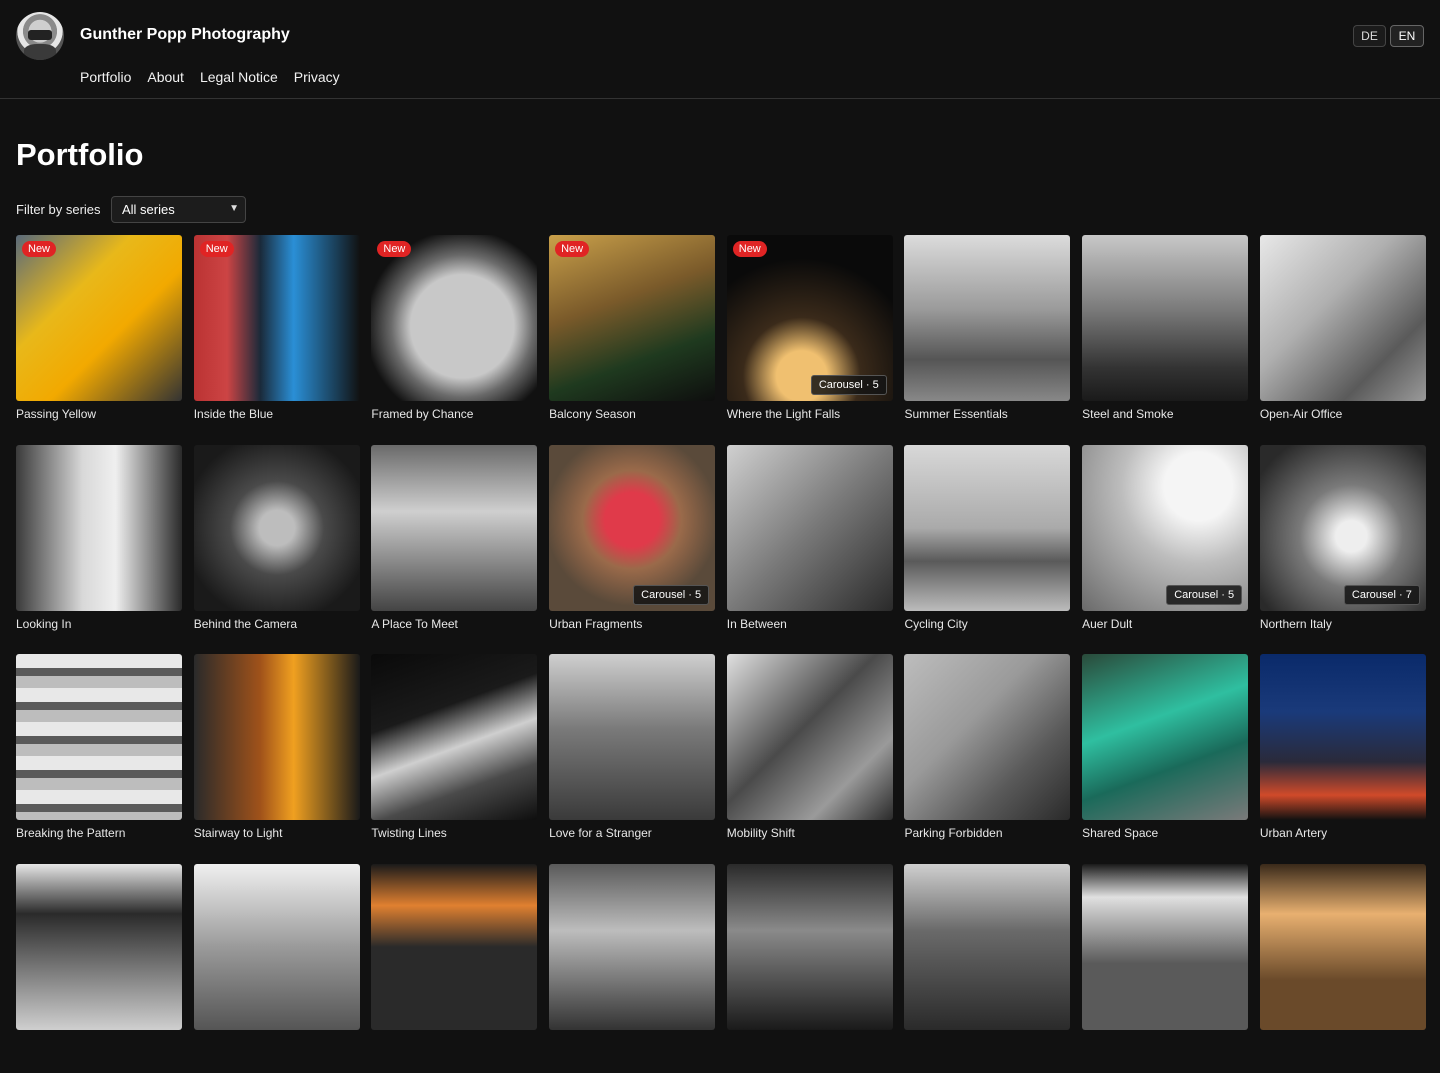 Image resolution: width=1440 pixels, height=1073 pixels. Describe the element at coordinates (277, 624) in the screenshot. I see `portfolio-caption: Behind the Camera` at that location.